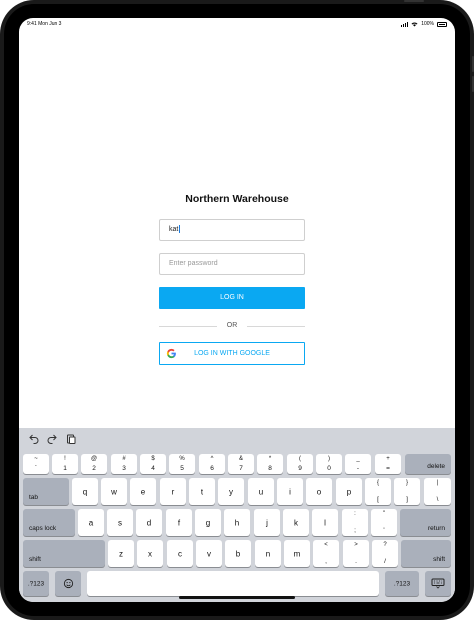  I want to click on key-r: r, so click(173, 491).